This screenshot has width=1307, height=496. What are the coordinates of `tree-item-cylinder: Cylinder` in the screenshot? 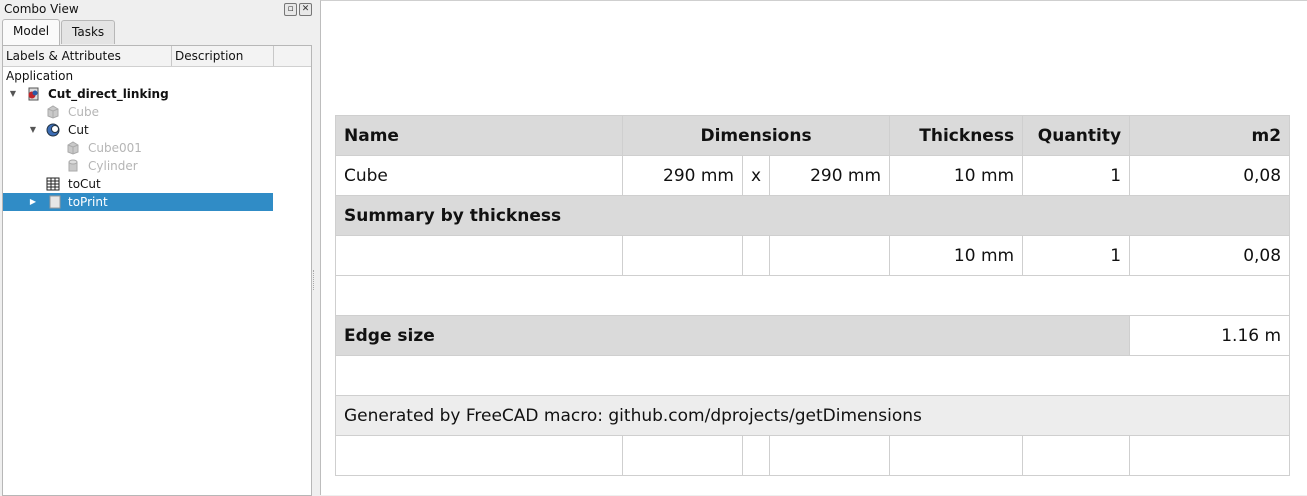 It's located at (138, 166).